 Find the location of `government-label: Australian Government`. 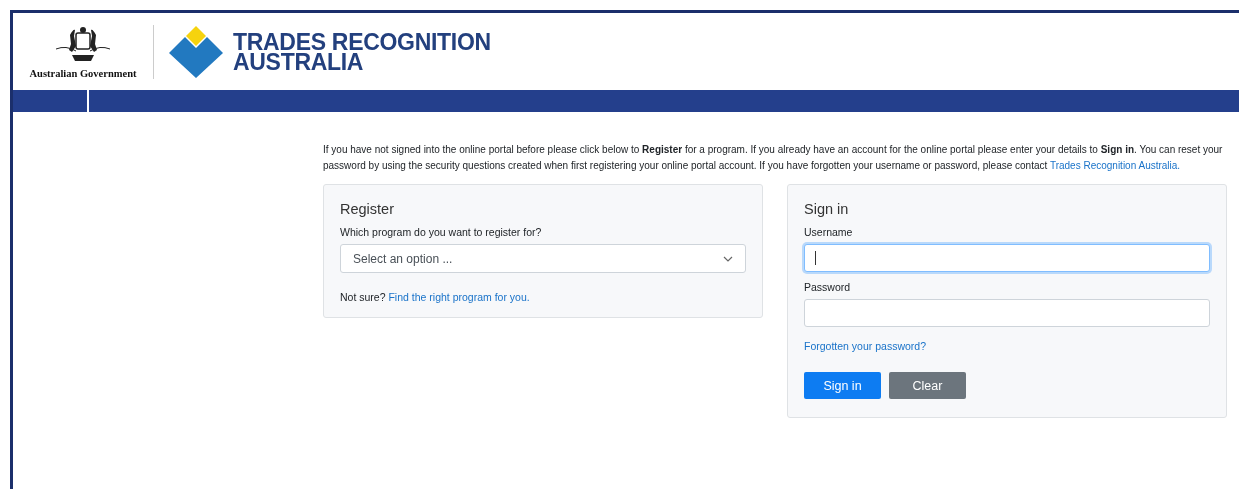

government-label: Australian Government is located at coordinates (83, 73).